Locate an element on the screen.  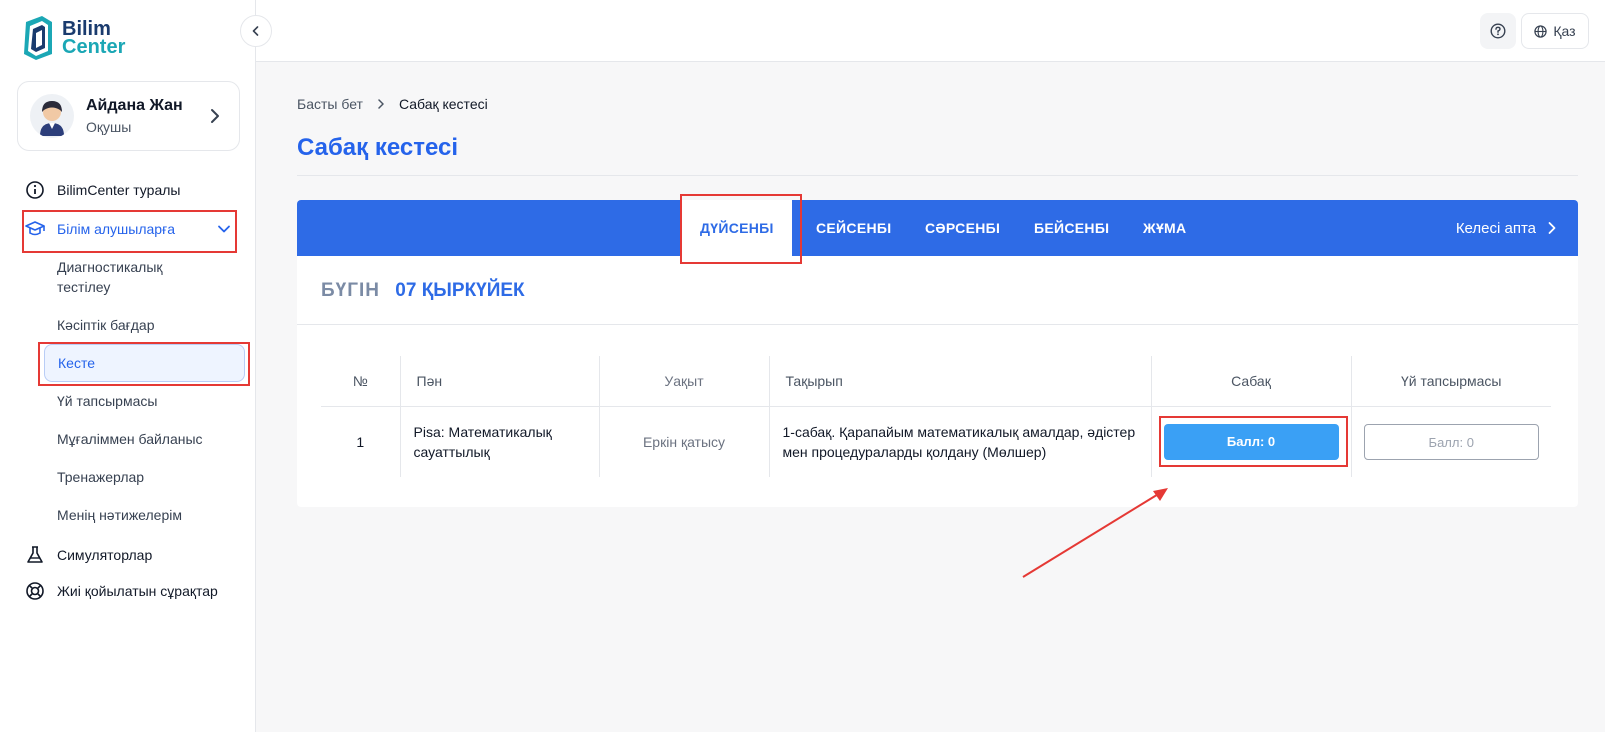
nav-students: Білім алушыларға is located at coordinates (100, 229).